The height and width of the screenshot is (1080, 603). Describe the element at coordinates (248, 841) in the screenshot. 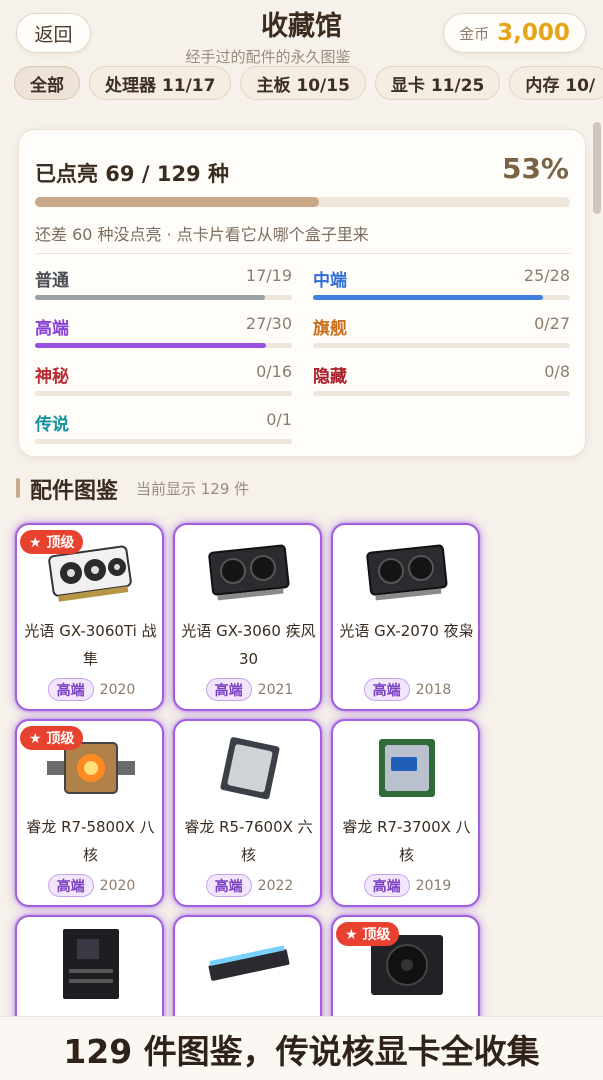

I see `part-name: 睿龙 R5-7600X 六核` at that location.